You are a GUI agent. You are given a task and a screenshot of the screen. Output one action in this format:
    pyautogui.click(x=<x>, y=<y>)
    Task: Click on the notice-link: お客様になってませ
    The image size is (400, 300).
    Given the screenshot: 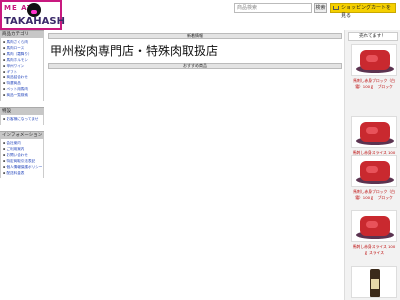 What is the action you would take?
    pyautogui.click(x=22, y=120)
    